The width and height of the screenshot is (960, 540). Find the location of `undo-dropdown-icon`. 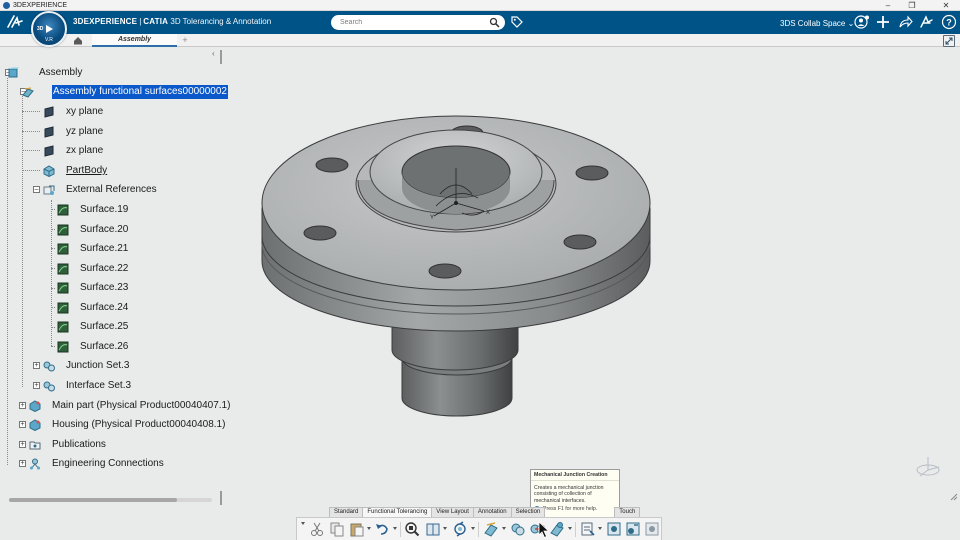

undo-dropdown-icon is located at coordinates (395, 528).